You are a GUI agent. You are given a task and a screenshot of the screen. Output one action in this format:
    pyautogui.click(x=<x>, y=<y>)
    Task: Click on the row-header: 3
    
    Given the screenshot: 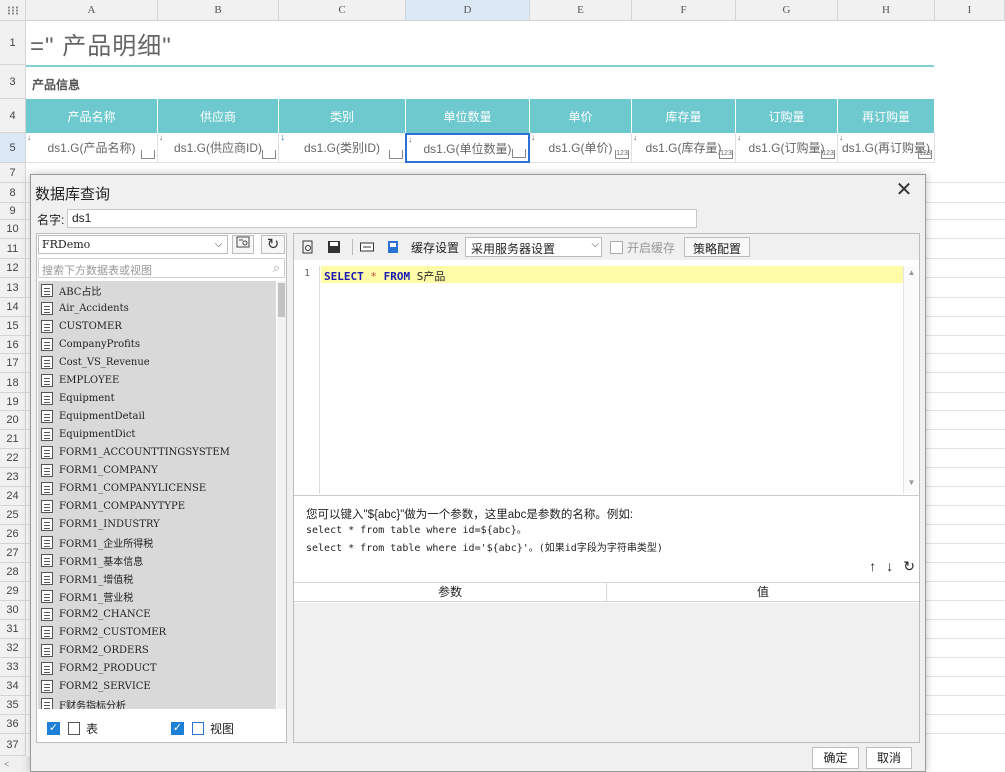 What is the action you would take?
    pyautogui.click(x=13, y=82)
    